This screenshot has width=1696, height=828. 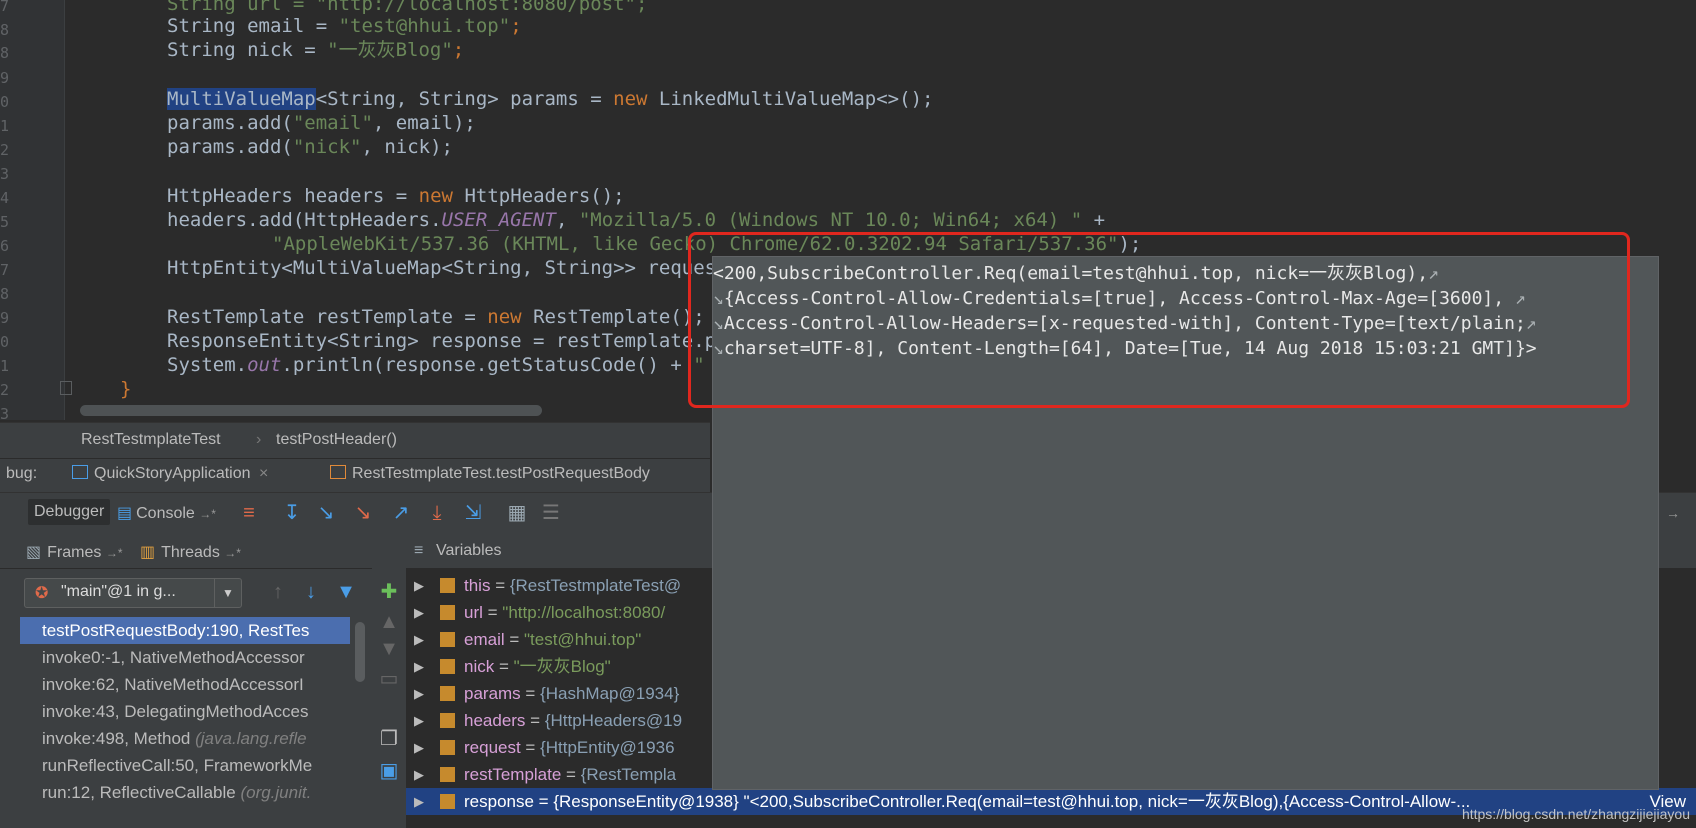 What do you see at coordinates (473, 513) in the screenshot?
I see `run-to-cursor-icon: ⇲` at bounding box center [473, 513].